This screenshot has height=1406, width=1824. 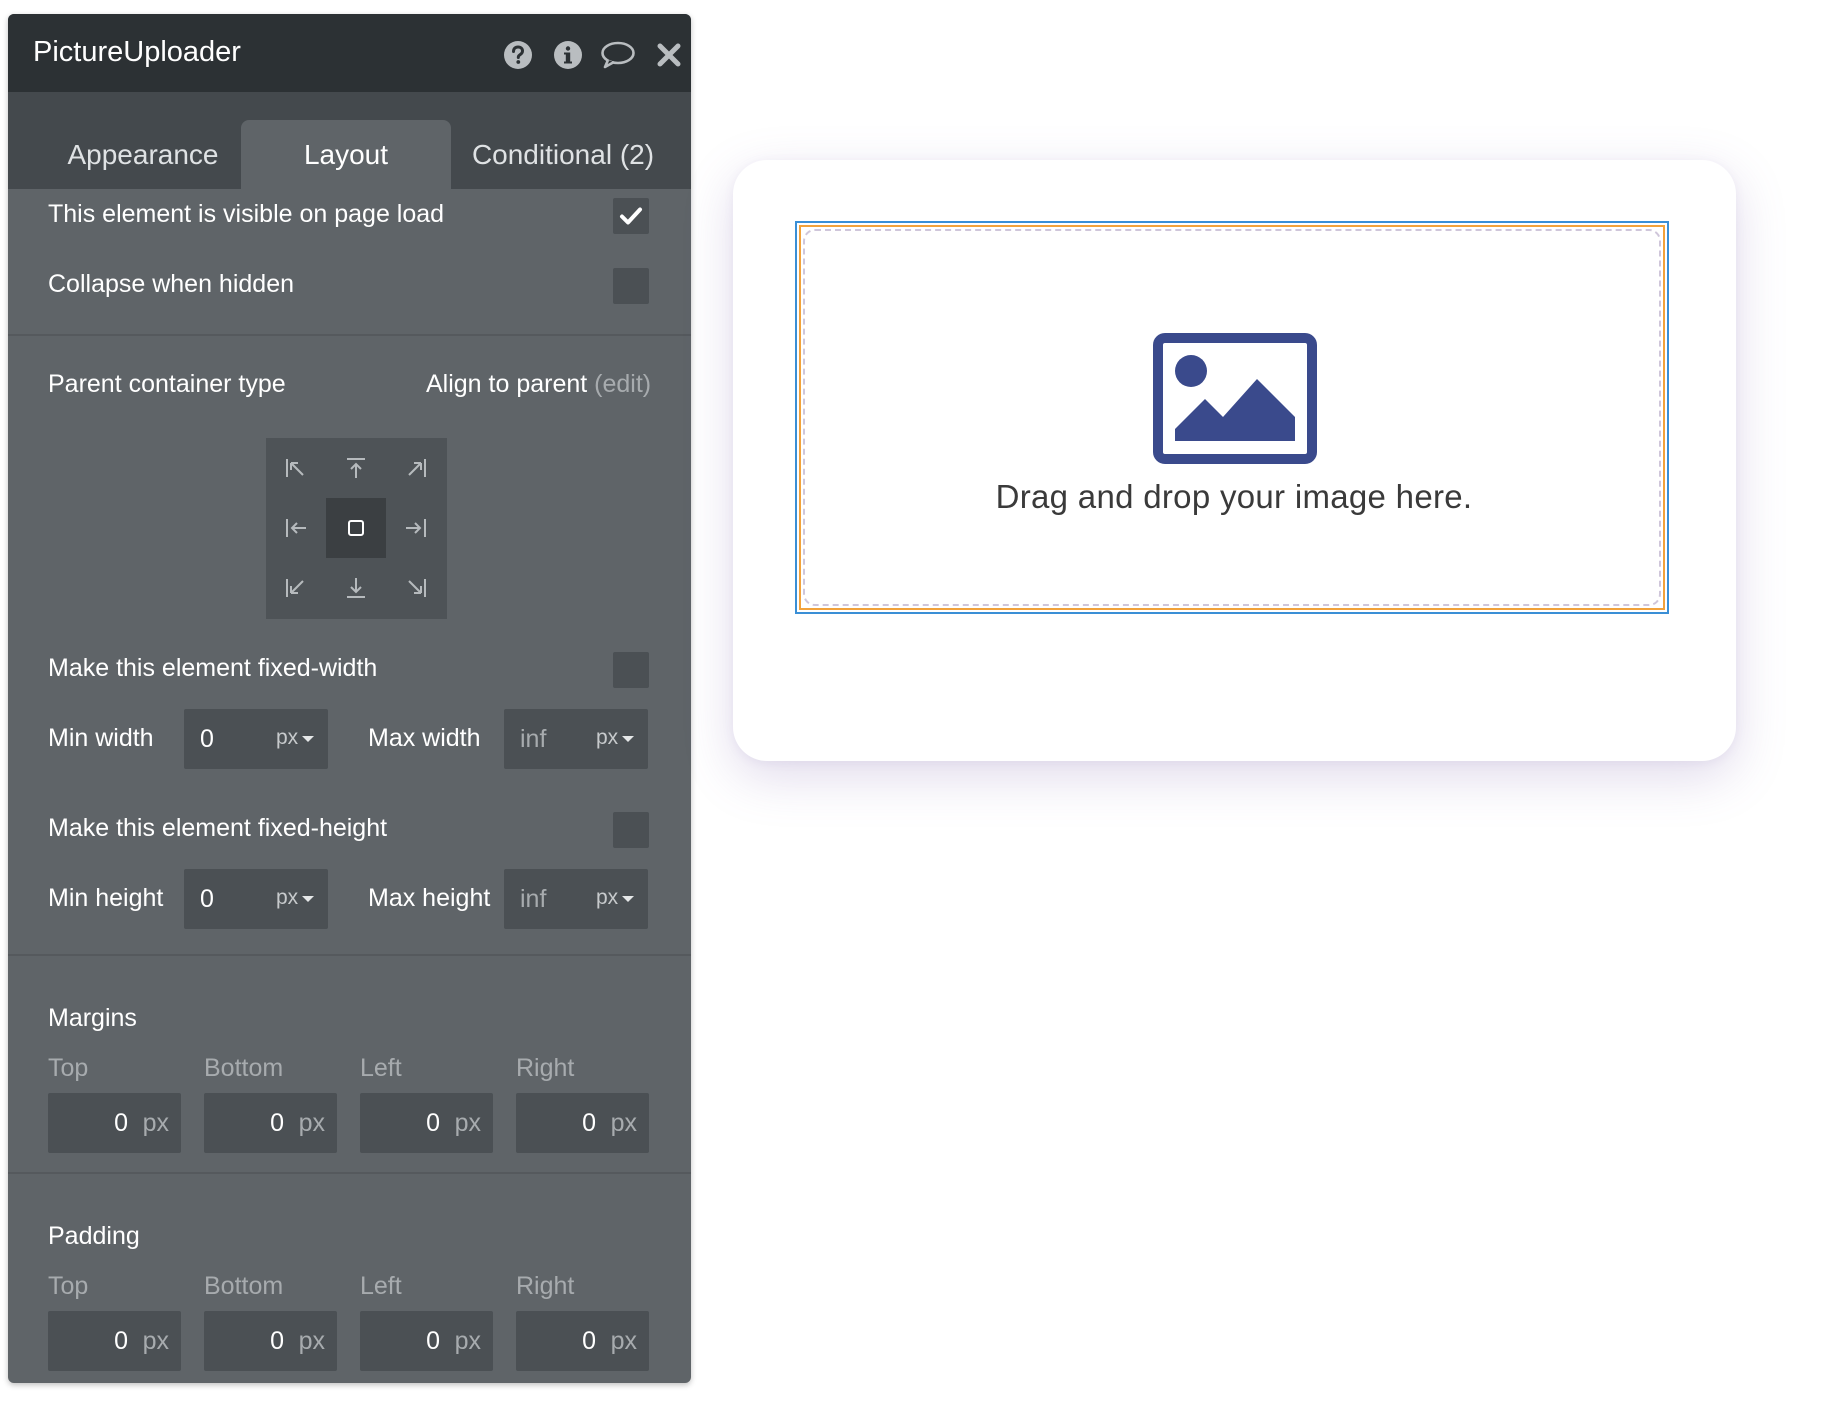 What do you see at coordinates (518, 55) in the screenshot?
I see `help-icon` at bounding box center [518, 55].